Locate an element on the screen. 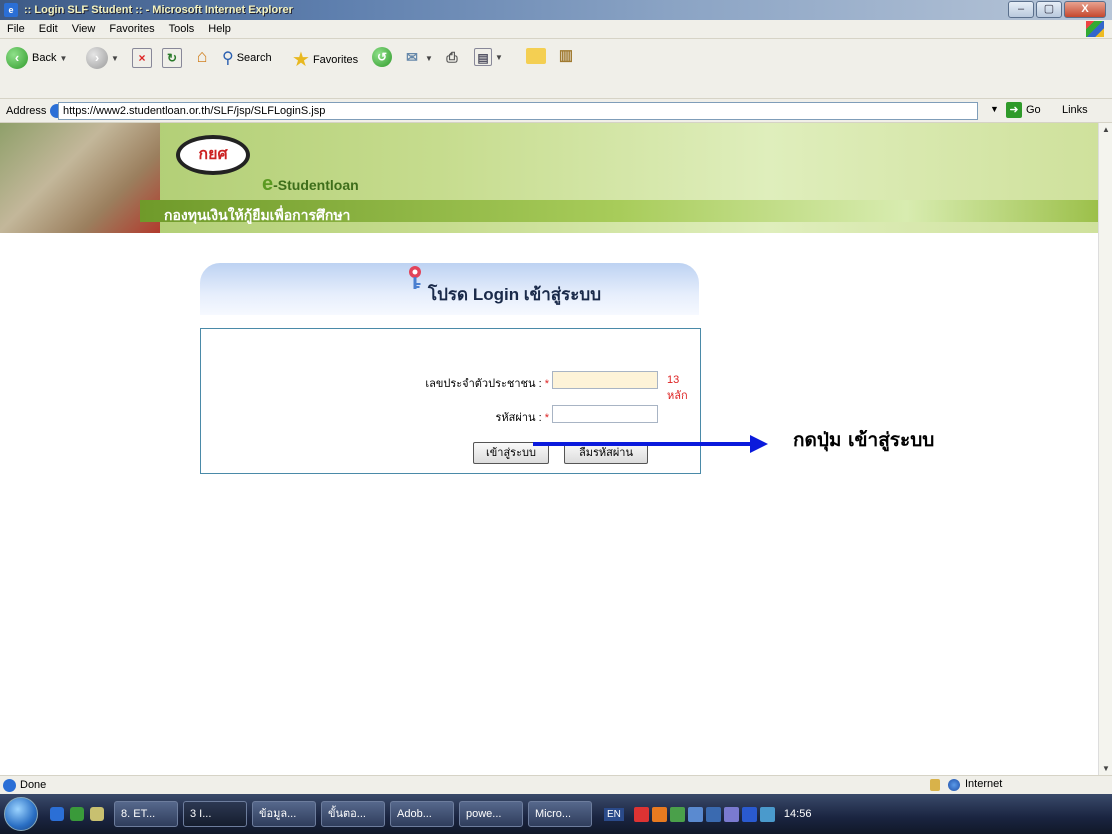  status-text: Done is located at coordinates (33, 785).